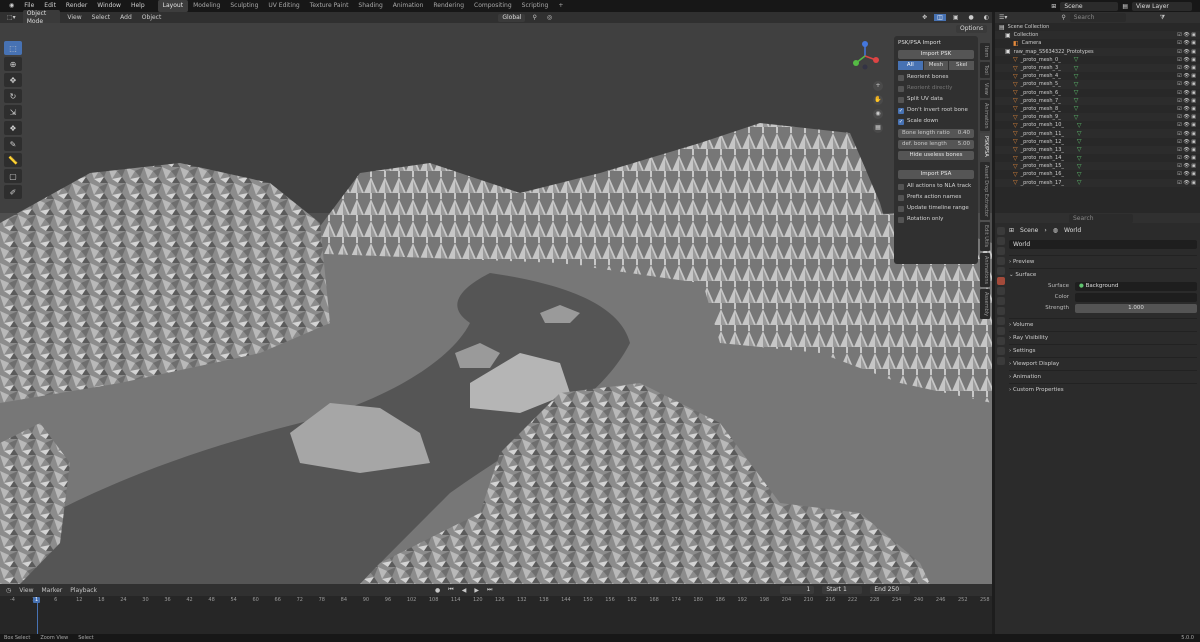 This screenshot has width=1200, height=642. Describe the element at coordinates (1001, 281) in the screenshot. I see `world-tab-icon` at that location.